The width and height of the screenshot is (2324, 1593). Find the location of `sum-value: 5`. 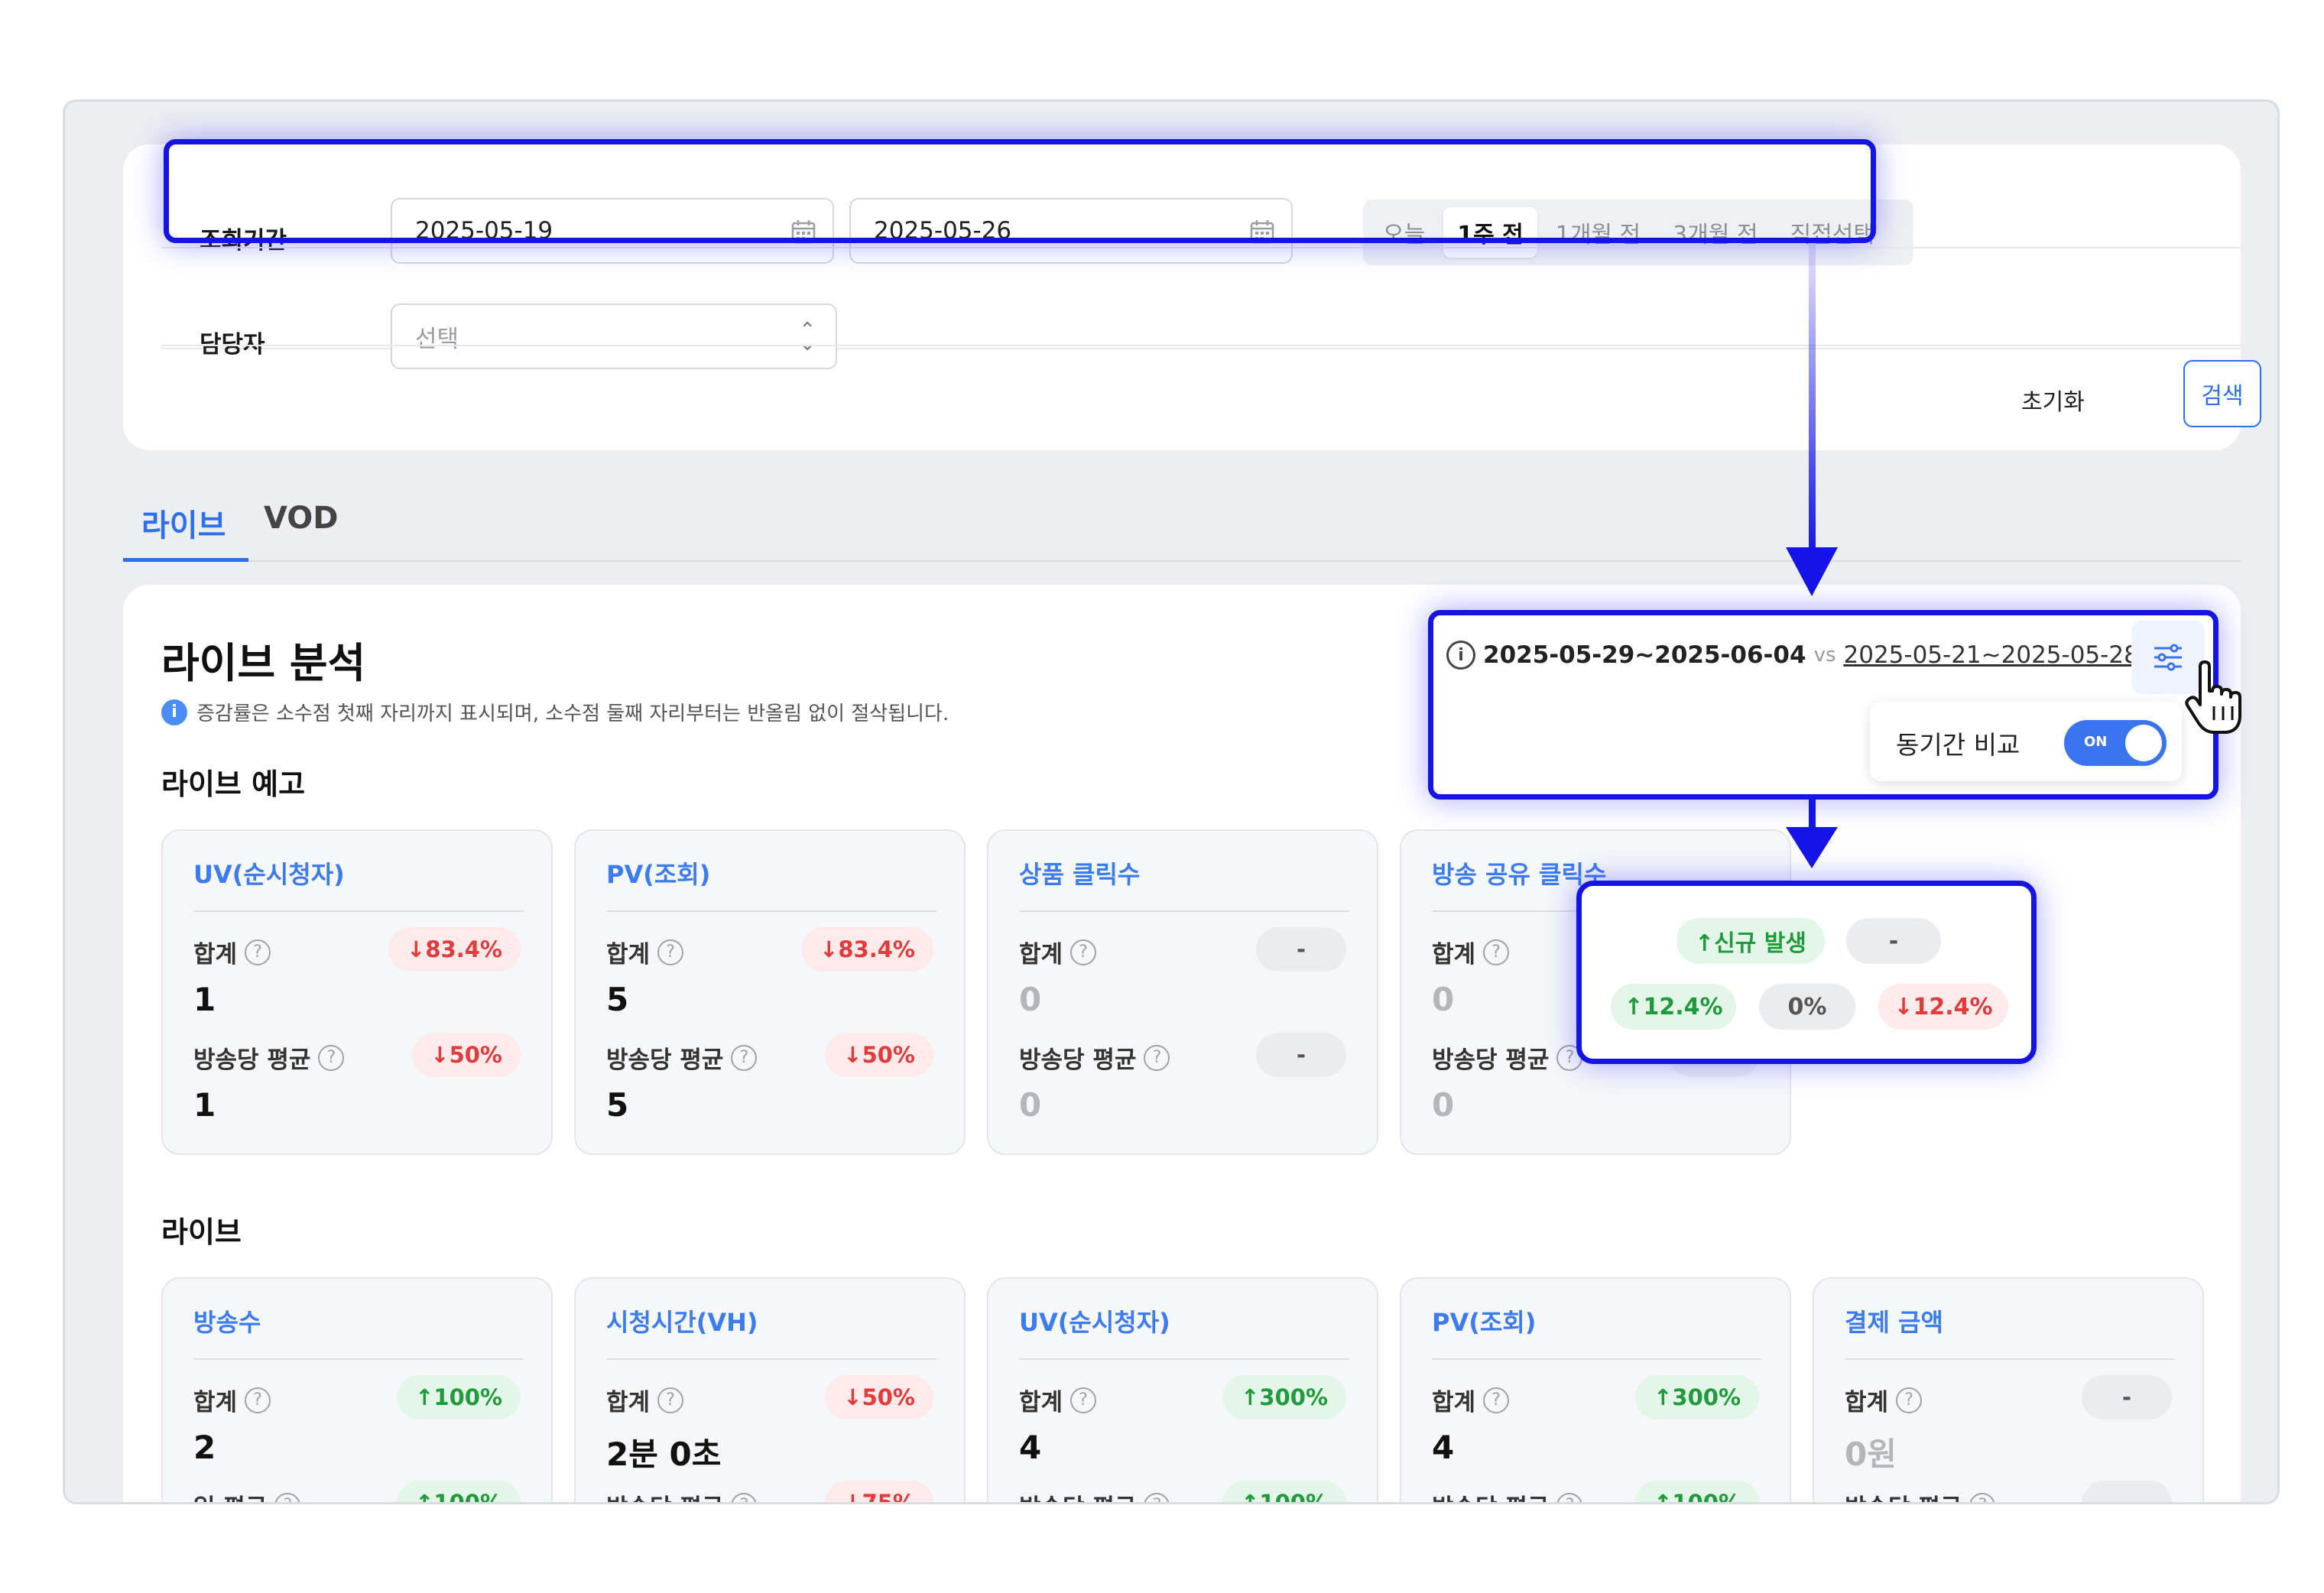

sum-value: 5 is located at coordinates (617, 999).